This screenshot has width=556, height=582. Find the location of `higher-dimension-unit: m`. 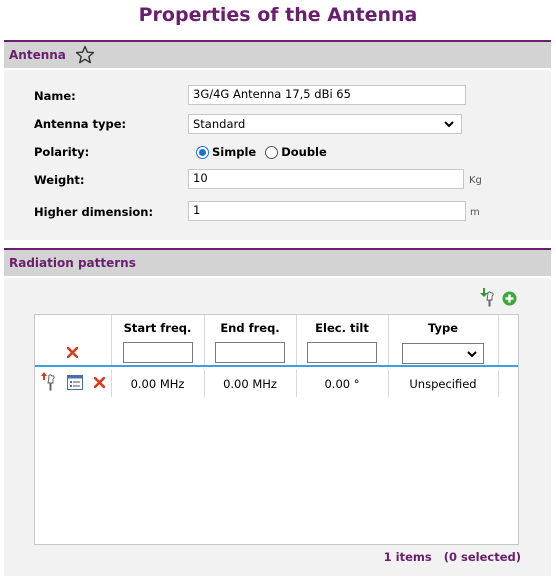

higher-dimension-unit: m is located at coordinates (475, 212).